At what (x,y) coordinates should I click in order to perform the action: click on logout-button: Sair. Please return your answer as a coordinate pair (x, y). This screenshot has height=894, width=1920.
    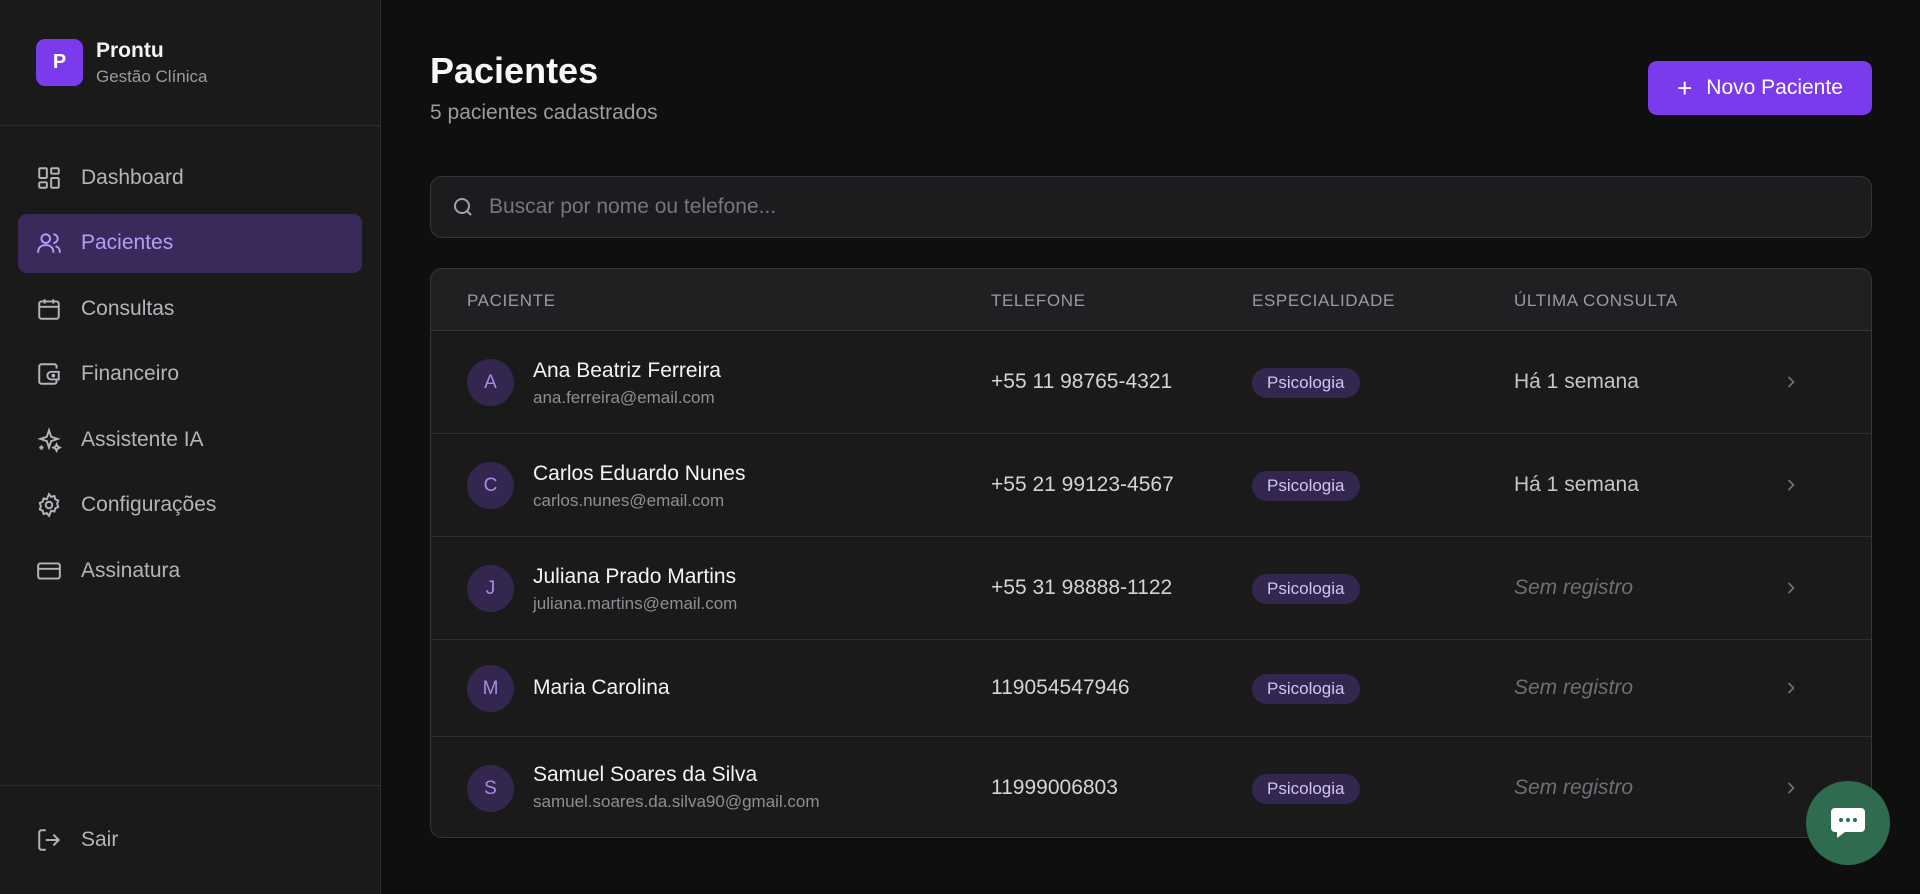
    Looking at the image, I should click on (190, 839).